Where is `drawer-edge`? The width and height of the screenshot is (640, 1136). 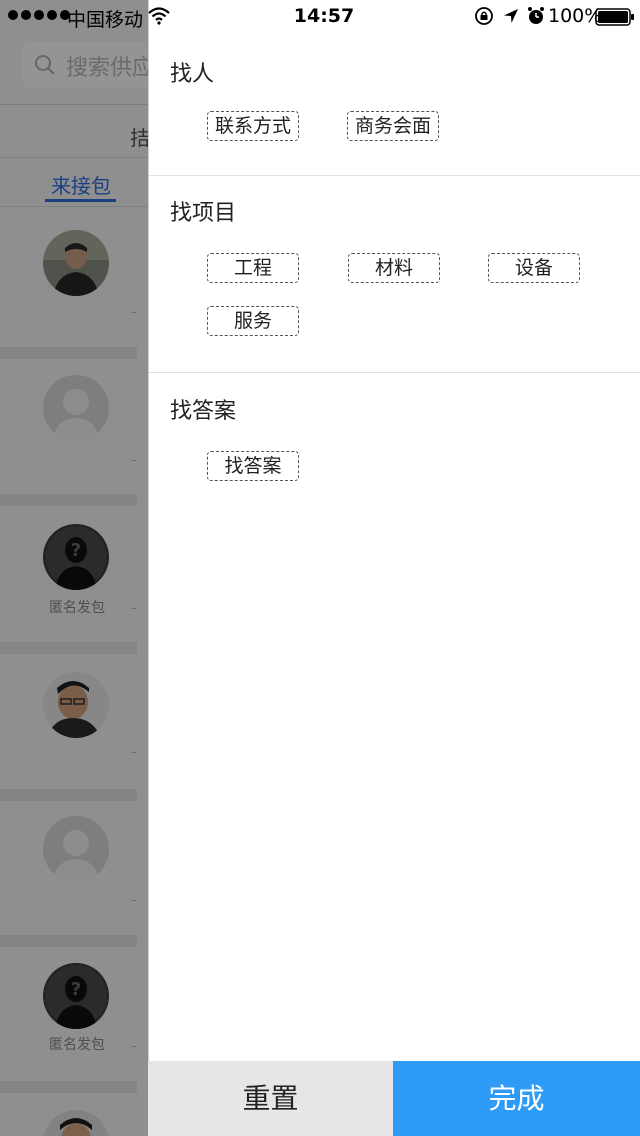
drawer-edge is located at coordinates (148, 568).